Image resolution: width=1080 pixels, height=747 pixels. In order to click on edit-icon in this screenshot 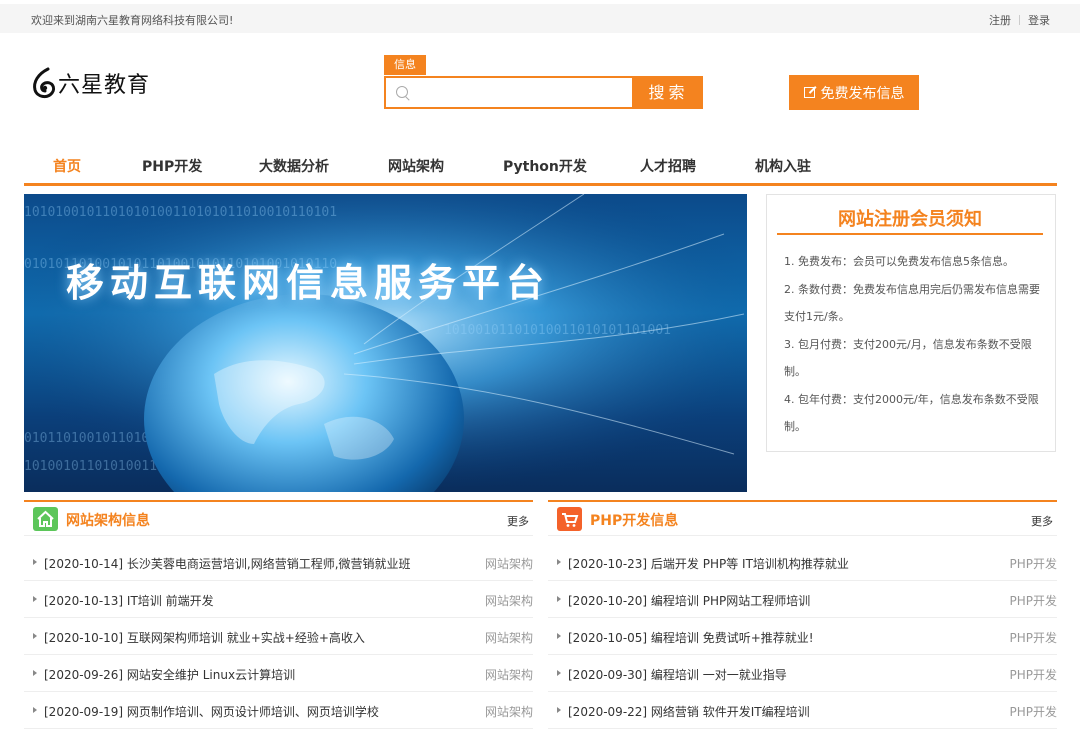, I will do `click(809, 92)`.